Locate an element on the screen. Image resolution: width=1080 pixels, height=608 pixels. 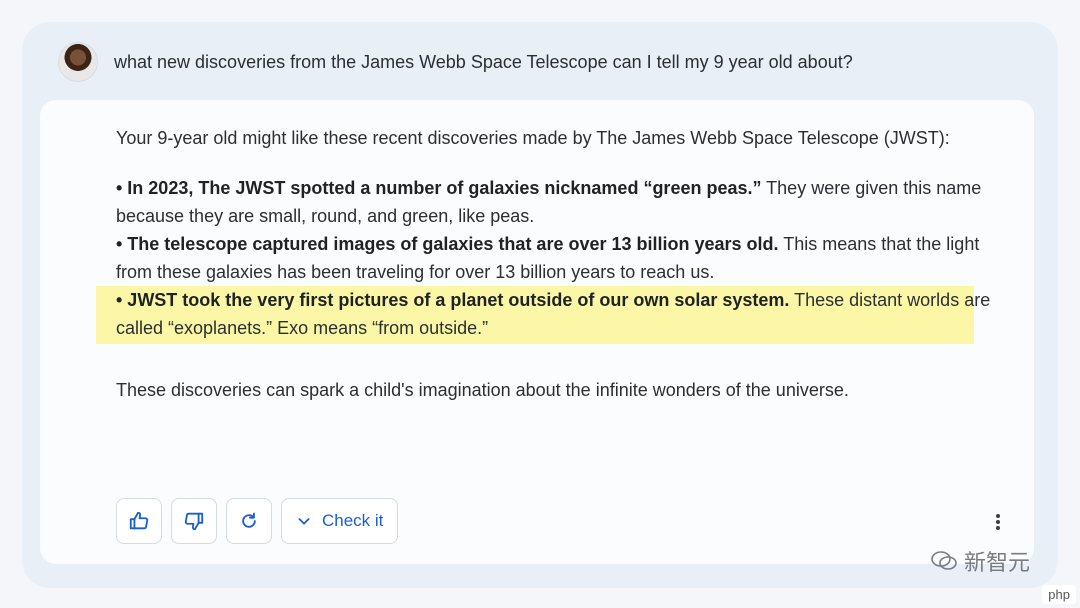
check-it-button: Check it is located at coordinates (340, 521).